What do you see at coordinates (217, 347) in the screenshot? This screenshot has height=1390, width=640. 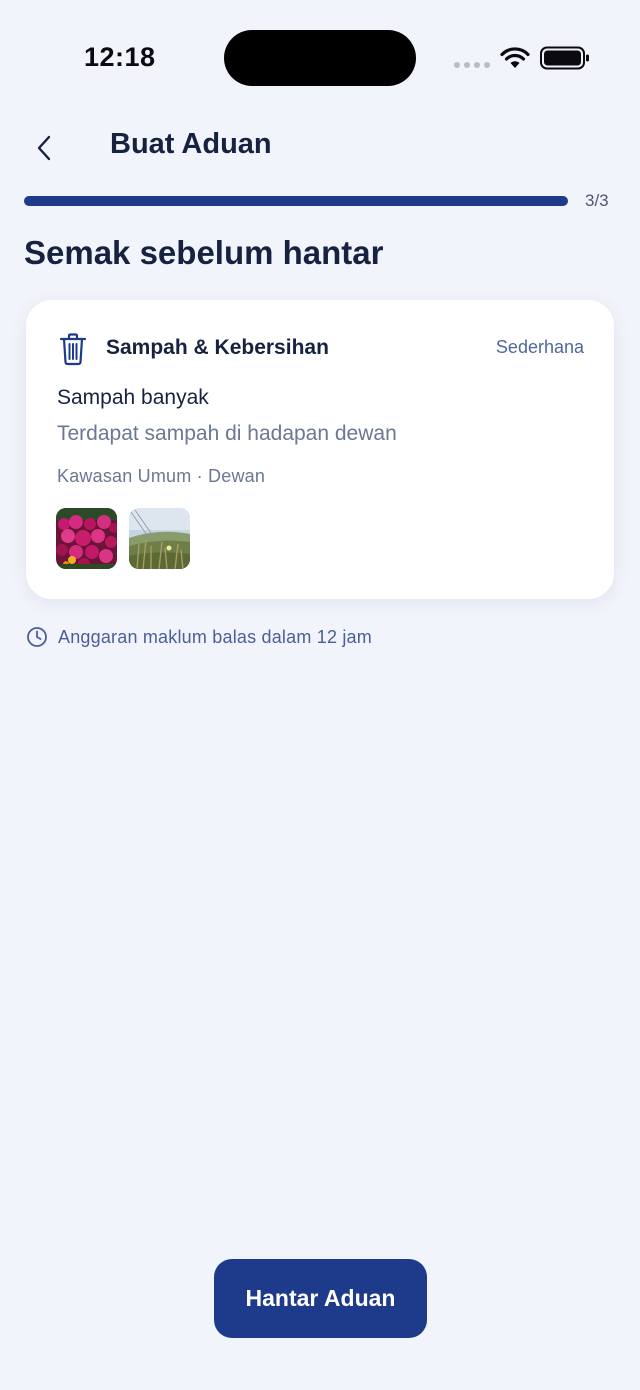 I see `category-label: Sampah & Kebersihan` at bounding box center [217, 347].